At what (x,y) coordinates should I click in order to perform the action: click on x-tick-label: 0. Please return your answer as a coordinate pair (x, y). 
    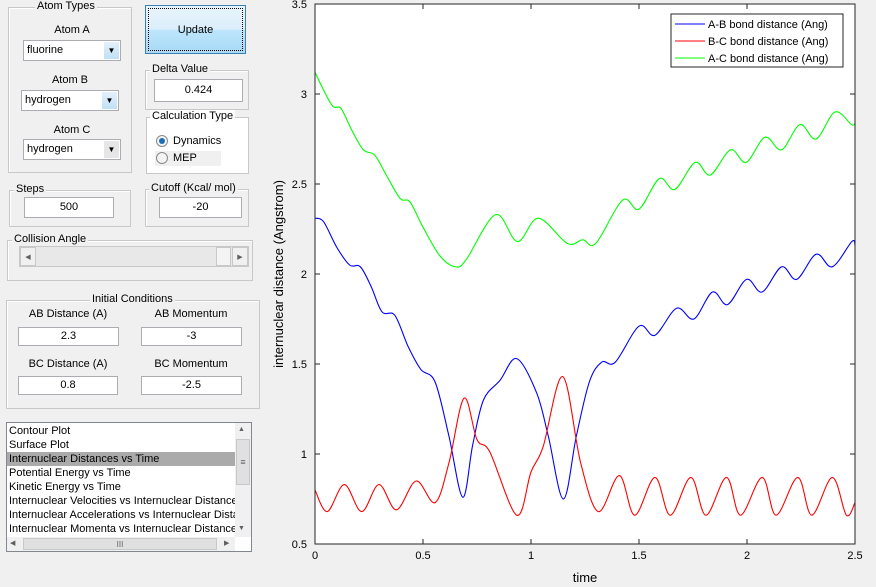
    Looking at the image, I should click on (315, 556).